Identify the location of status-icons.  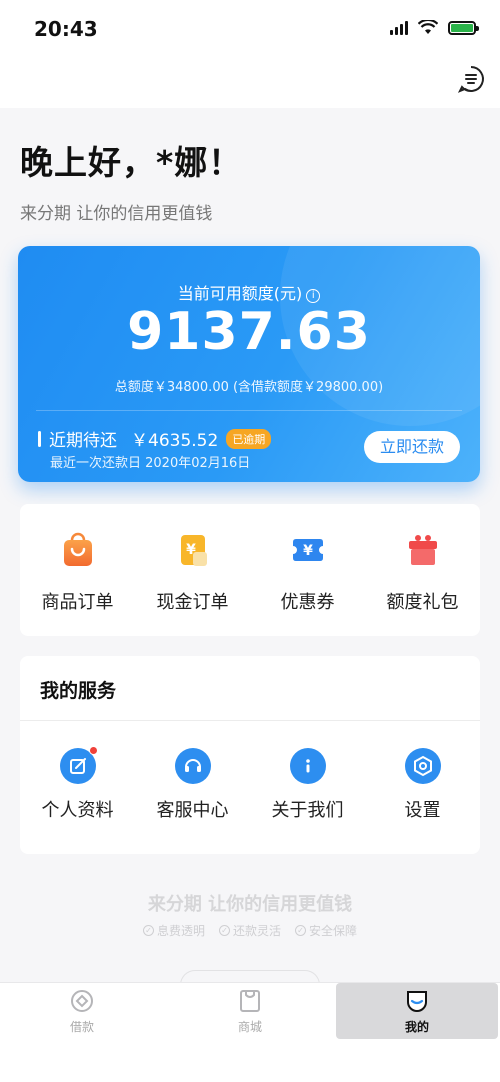
(434, 27).